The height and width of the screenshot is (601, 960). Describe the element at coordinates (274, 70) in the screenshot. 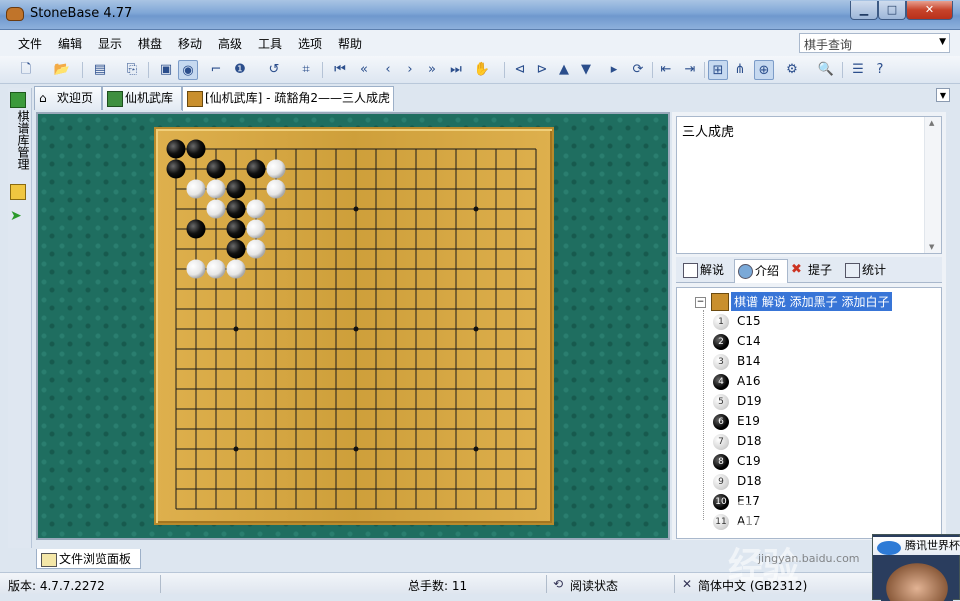

I see `undo-icon: ↺` at that location.